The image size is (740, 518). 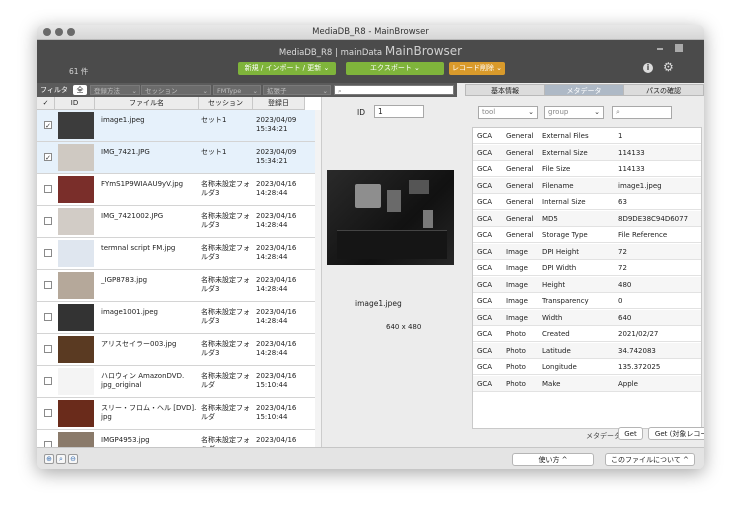 I want to click on meta-key: Created, so click(x=556, y=334).